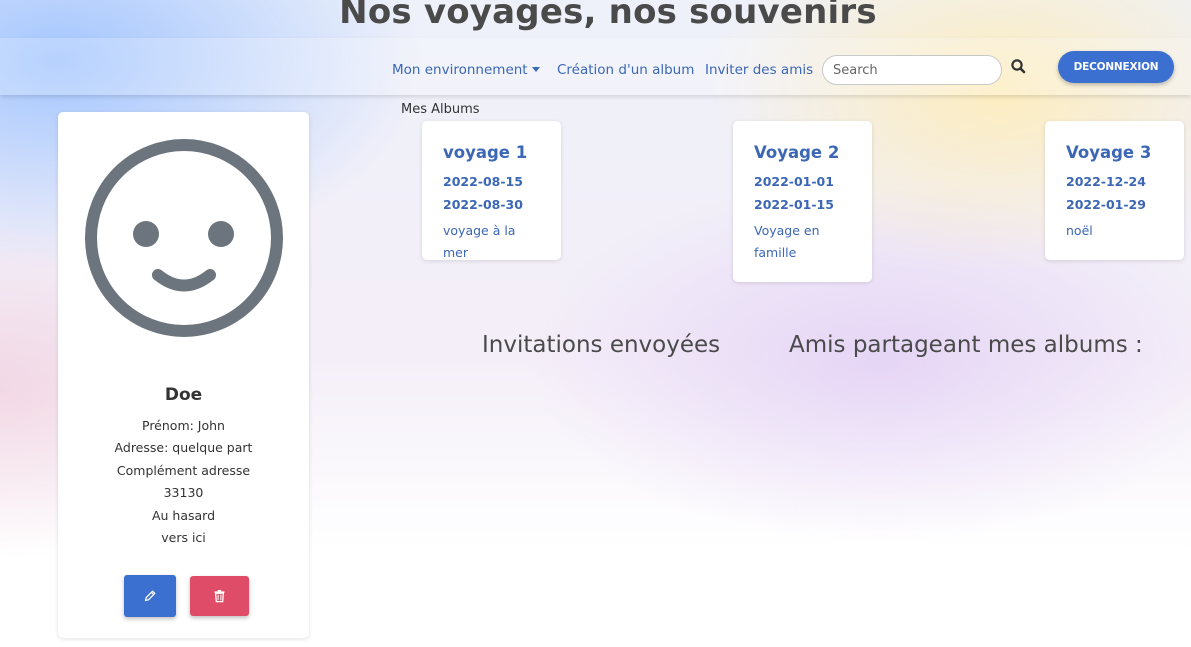 Image resolution: width=1191 pixels, height=647 pixels. I want to click on album-end-date: 2022-01-15, so click(794, 204).